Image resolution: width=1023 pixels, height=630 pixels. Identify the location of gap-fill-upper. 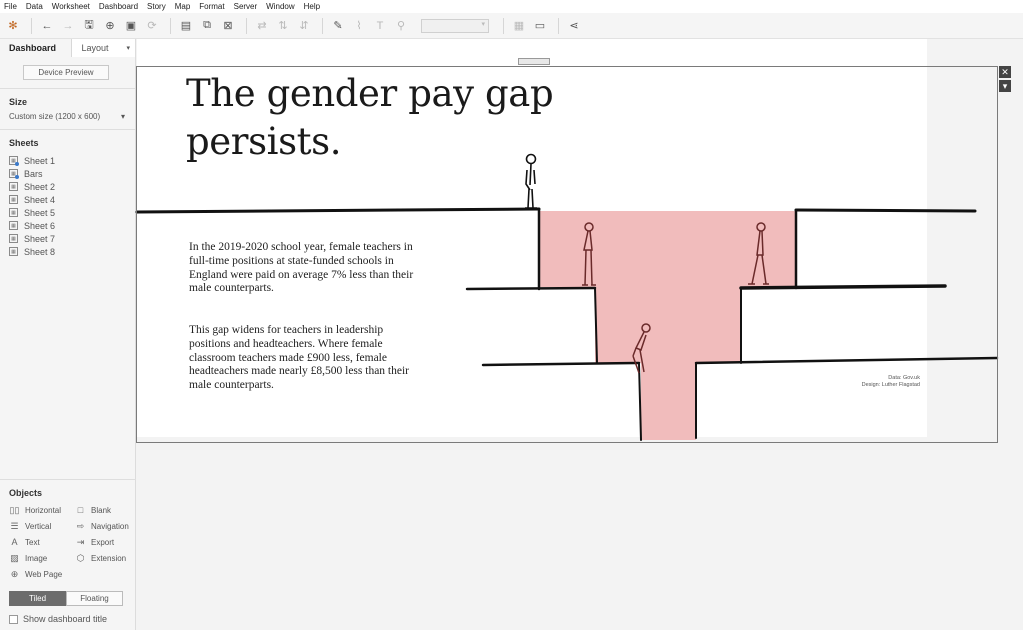
(667, 249).